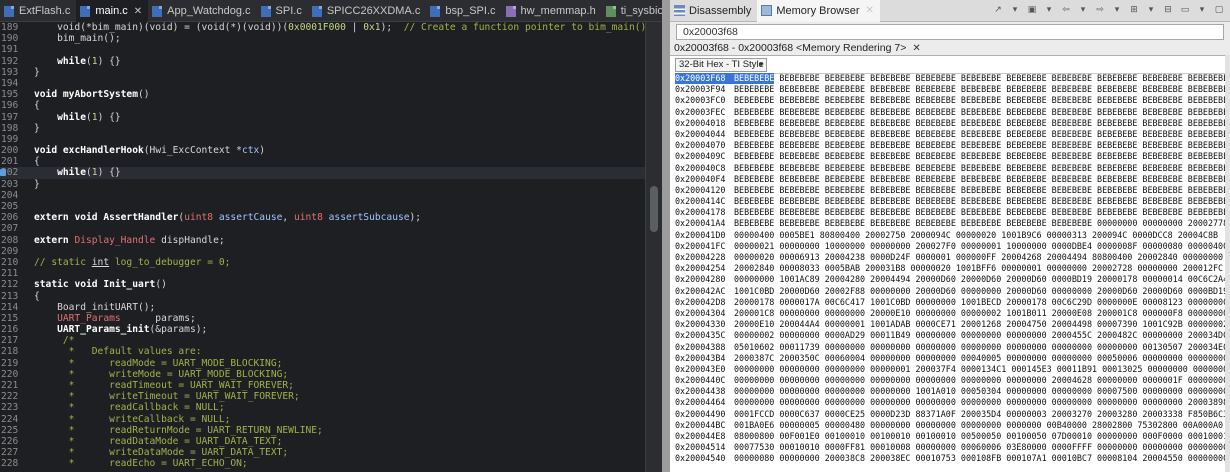 This screenshot has width=1230, height=472. I want to click on memory-address: 0x20004464, so click(704, 402).